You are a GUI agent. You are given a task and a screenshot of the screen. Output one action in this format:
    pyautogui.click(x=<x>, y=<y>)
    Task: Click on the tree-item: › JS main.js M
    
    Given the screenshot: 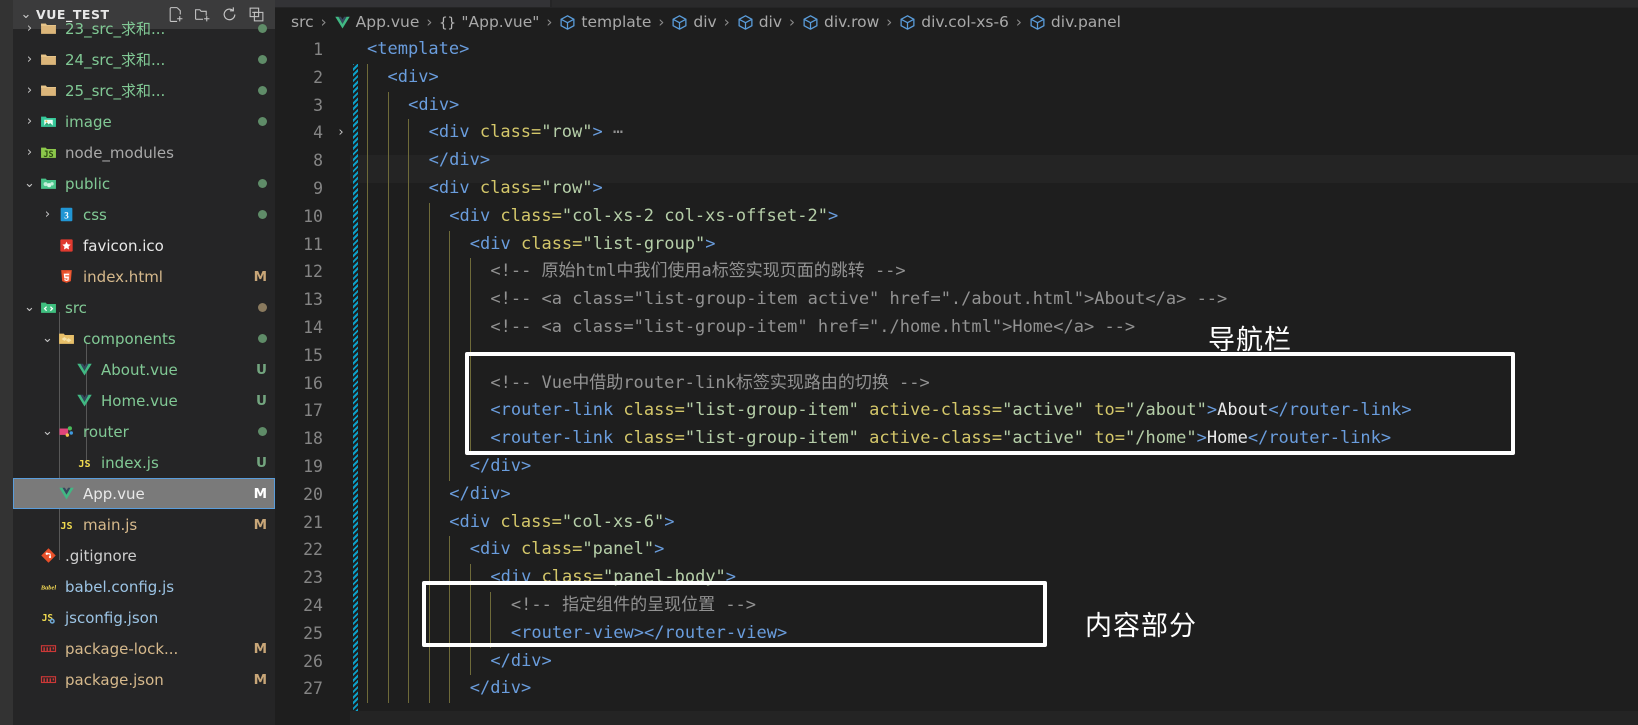 What is the action you would take?
    pyautogui.click(x=144, y=524)
    